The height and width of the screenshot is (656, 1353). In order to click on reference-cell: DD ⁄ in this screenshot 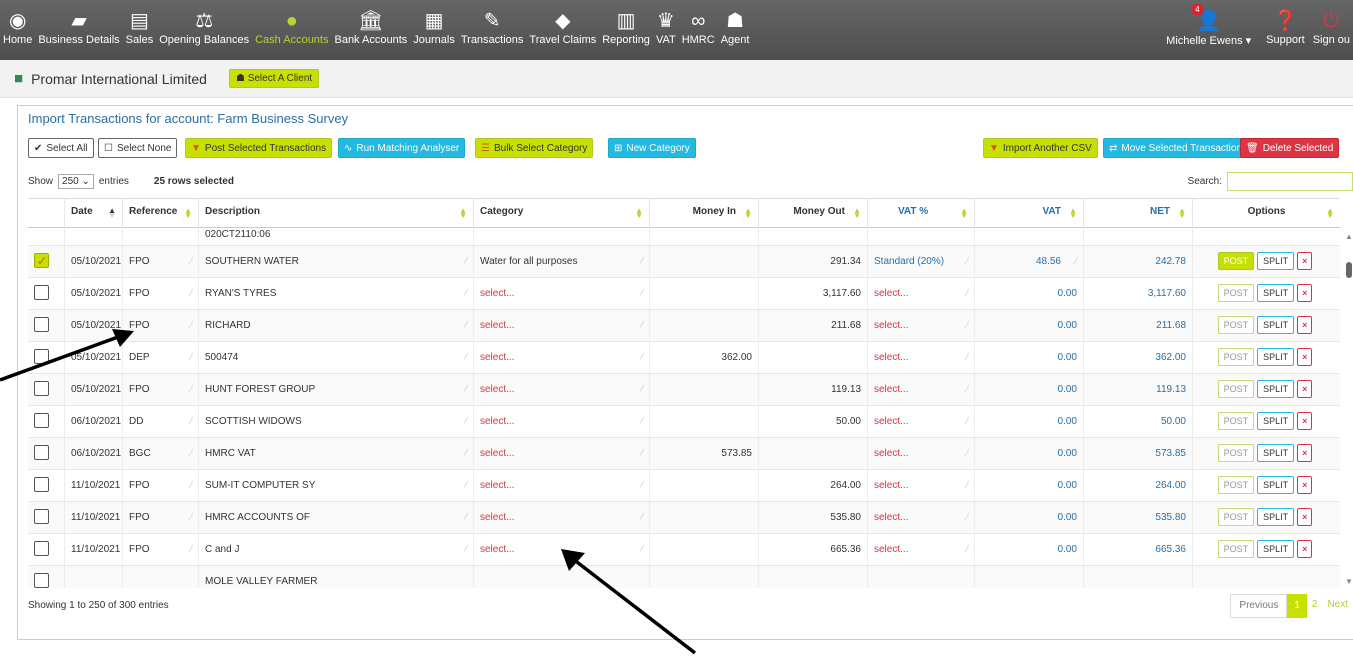, I will do `click(161, 421)`.